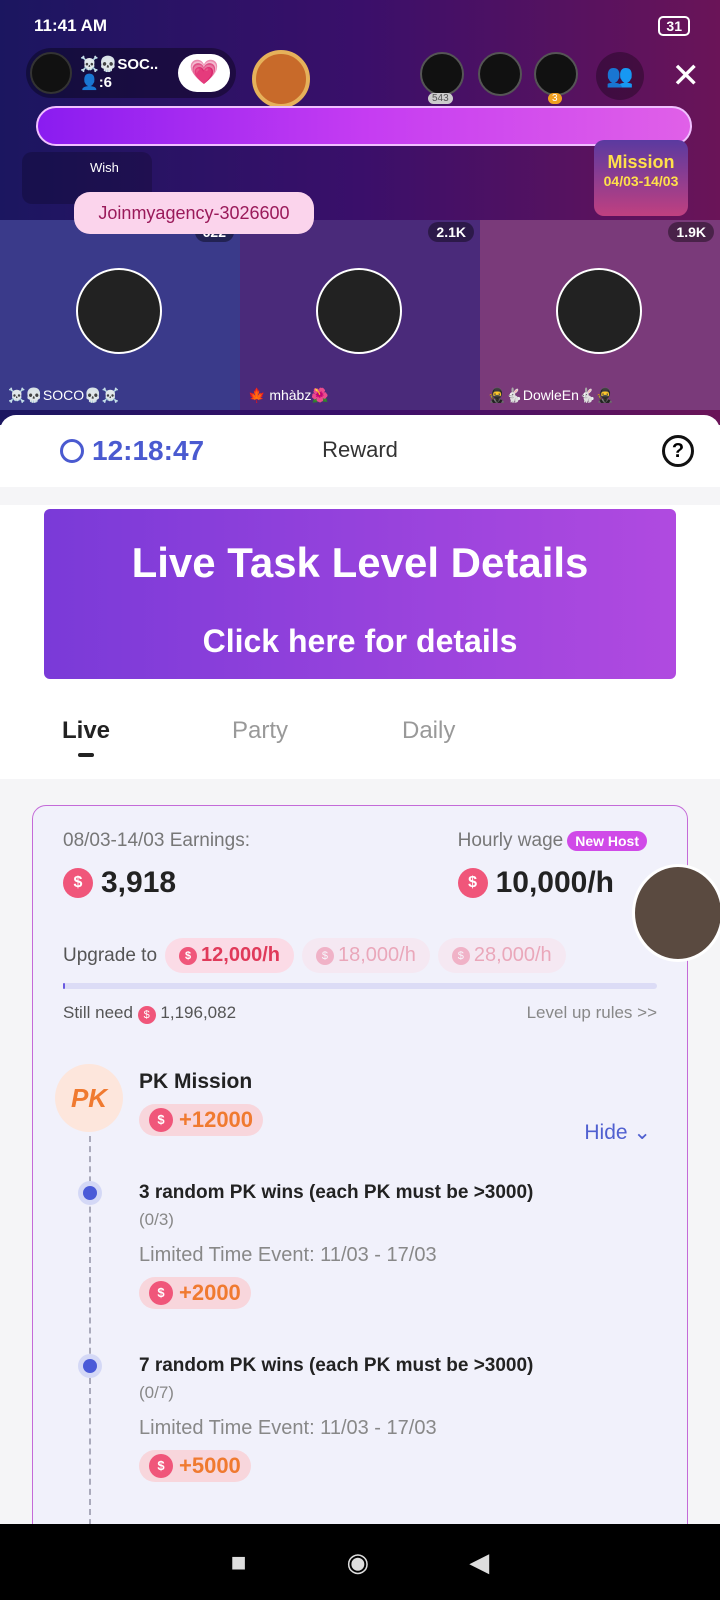  What do you see at coordinates (676, 913) in the screenshot?
I see `floating-host-avatar` at bounding box center [676, 913].